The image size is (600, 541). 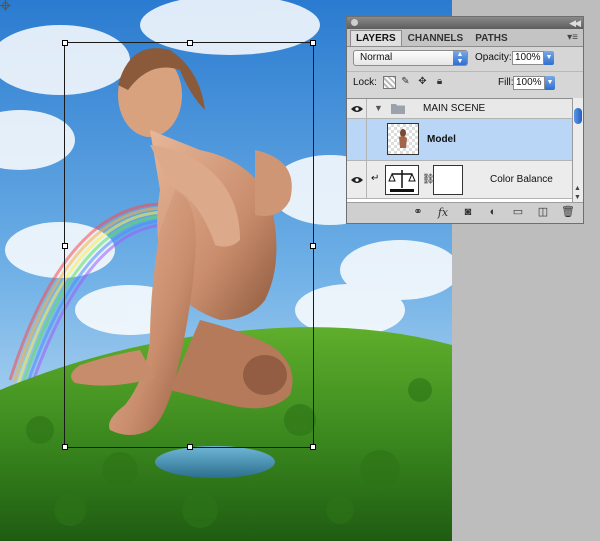 I want to click on scrollbar-thumb, so click(x=578, y=116).